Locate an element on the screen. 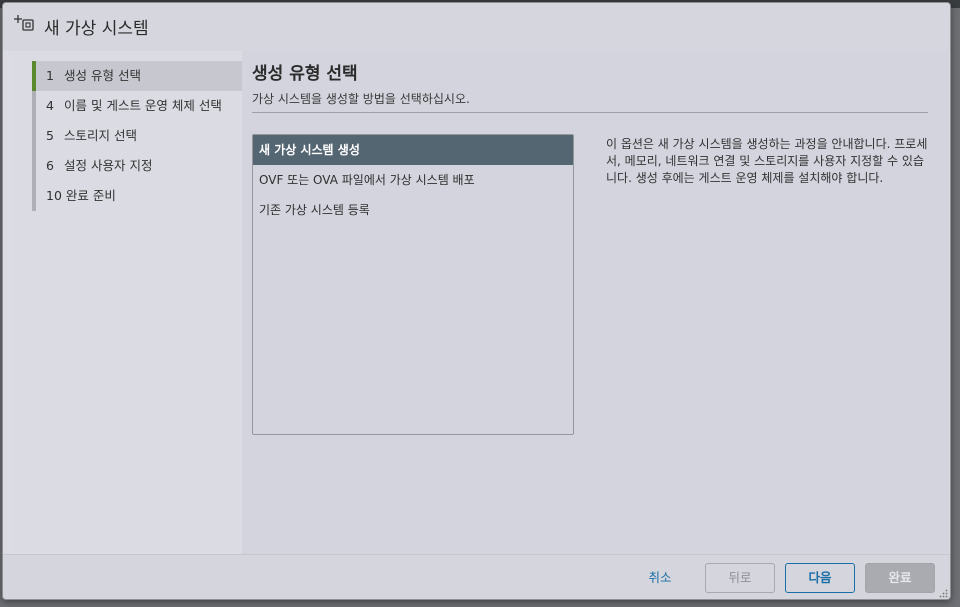  finish-button: 완료 is located at coordinates (900, 578).